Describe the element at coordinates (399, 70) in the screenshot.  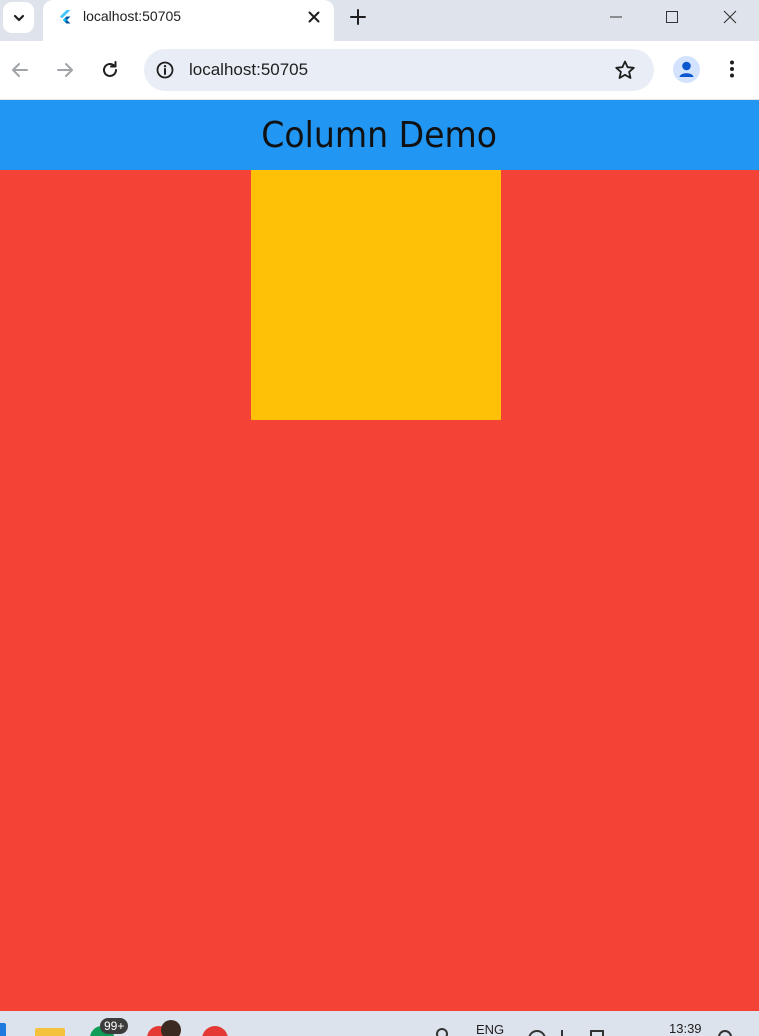
I see `address-bar: localhost:50705` at that location.